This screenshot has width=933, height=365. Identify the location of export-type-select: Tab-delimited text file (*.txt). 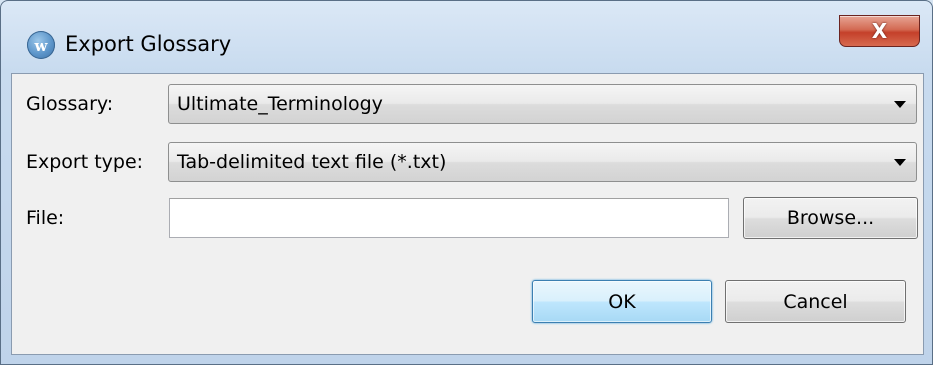
(542, 162).